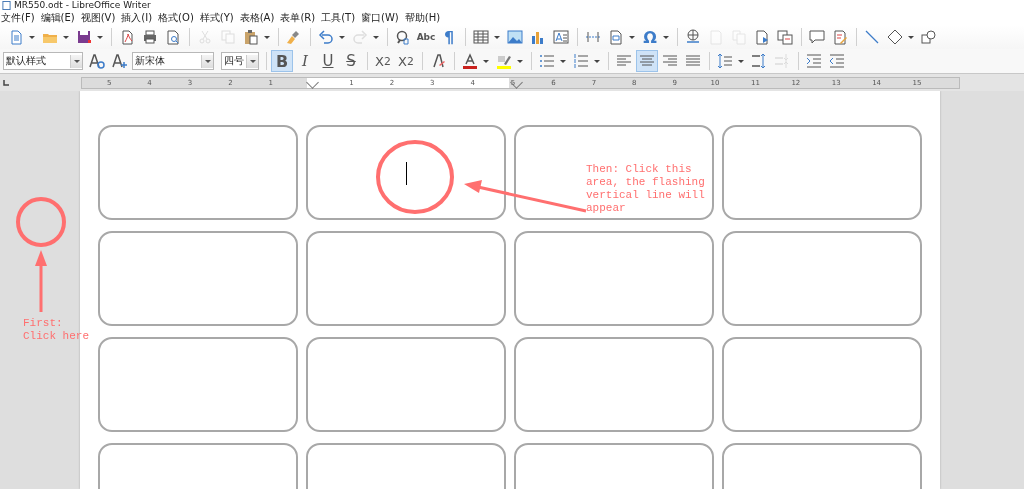 This screenshot has width=1024, height=489. Describe the element at coordinates (547, 61) in the screenshot. I see `bullet-list-icon` at that location.